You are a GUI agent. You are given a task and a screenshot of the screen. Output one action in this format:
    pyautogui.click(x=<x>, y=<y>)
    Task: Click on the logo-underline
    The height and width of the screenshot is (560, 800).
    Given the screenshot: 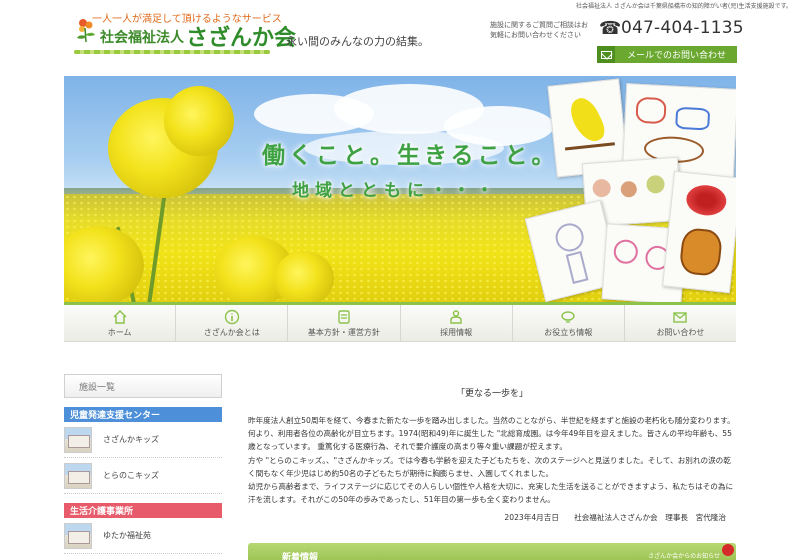 What is the action you would take?
    pyautogui.click(x=172, y=52)
    